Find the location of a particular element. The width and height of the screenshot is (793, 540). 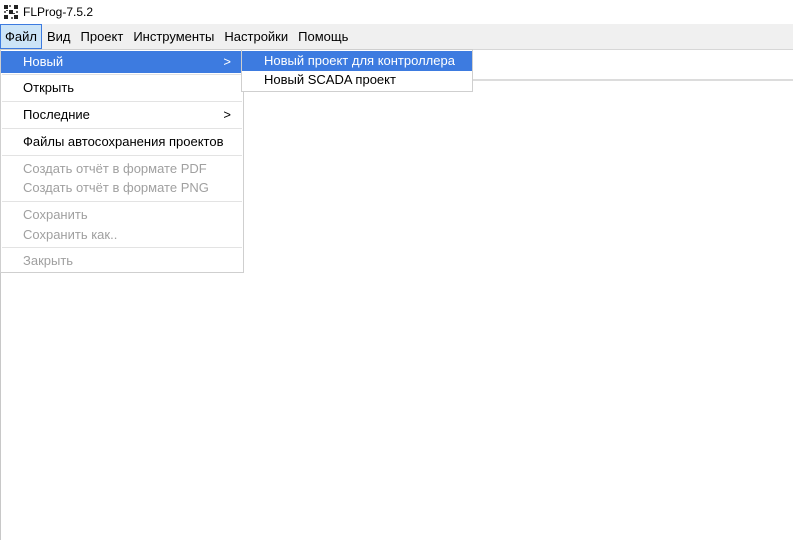

menu-item-new-label: Новый is located at coordinates (43, 61).